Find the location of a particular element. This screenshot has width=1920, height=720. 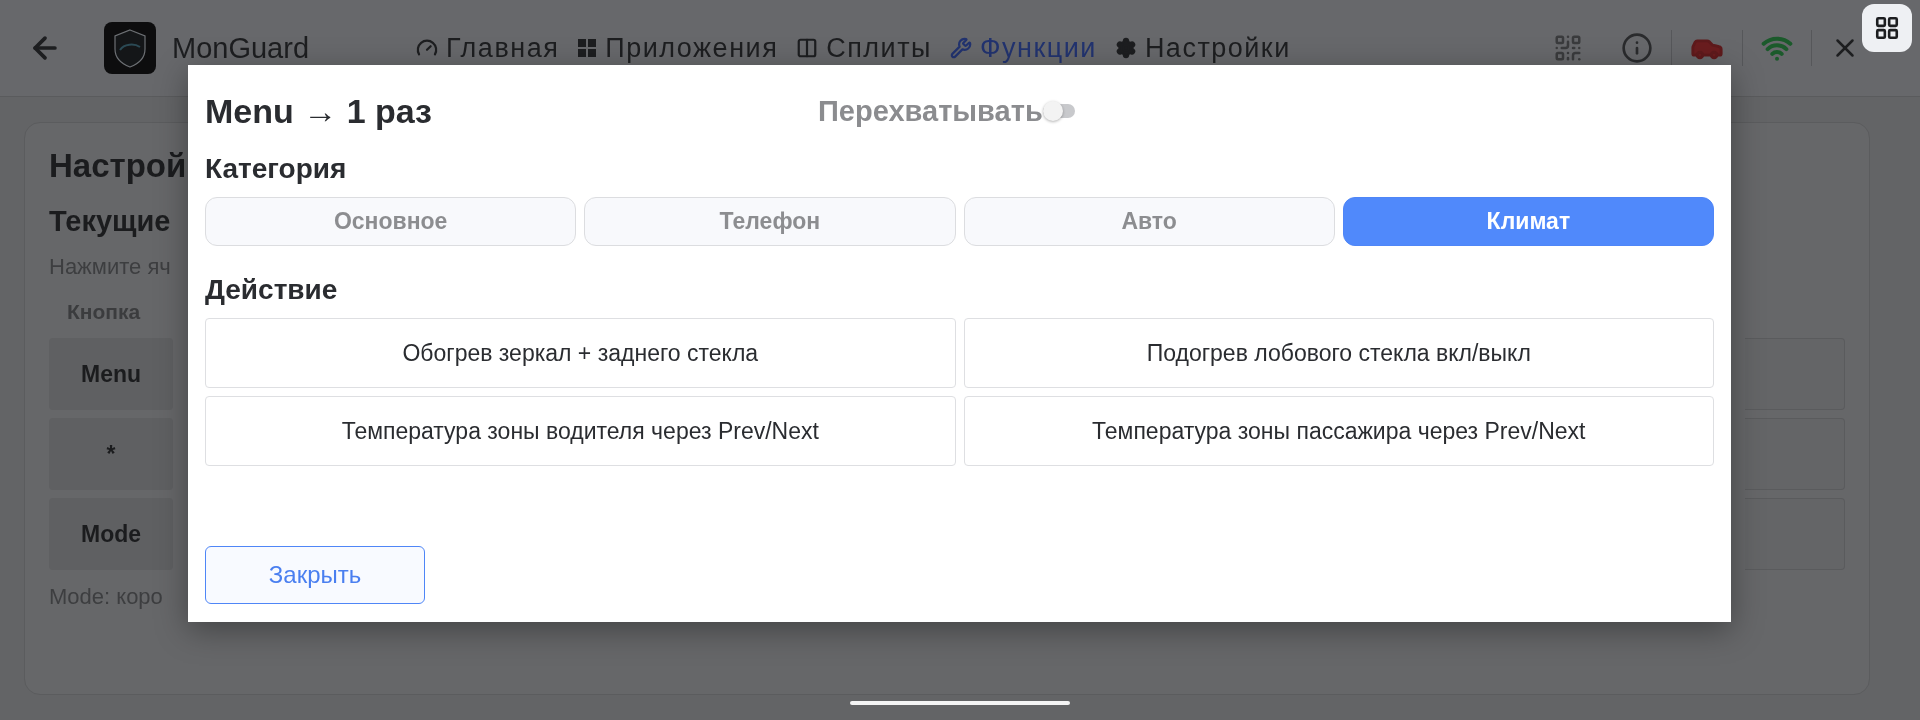

nav-tab: Функции is located at coordinates (1023, 48).